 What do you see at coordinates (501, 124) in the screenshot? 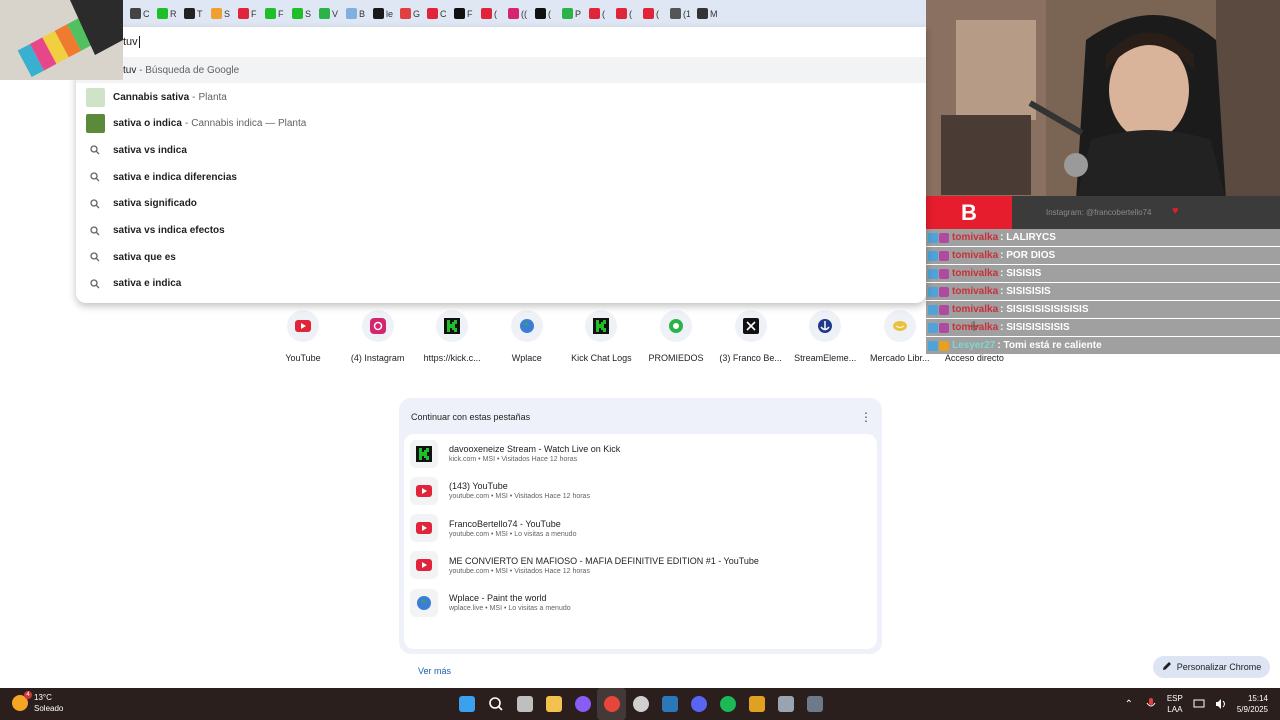
I see `suggestion-item: sativa o indica - Cannabis indica — Planta` at bounding box center [501, 124].